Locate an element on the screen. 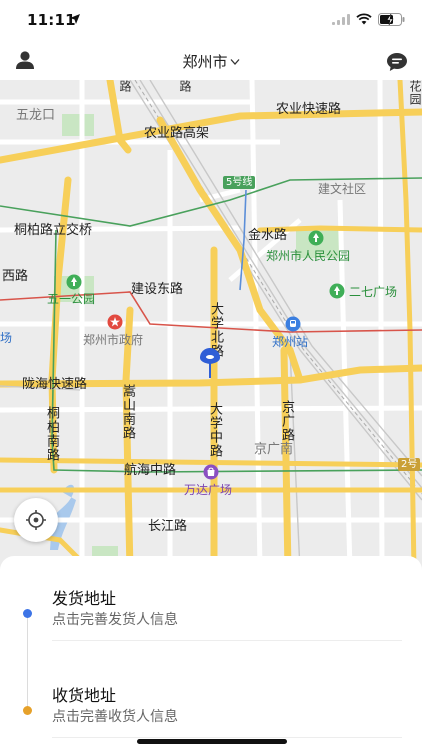 The height and width of the screenshot is (750, 422). map-label-changjiang-road: 长江路 is located at coordinates (168, 526).